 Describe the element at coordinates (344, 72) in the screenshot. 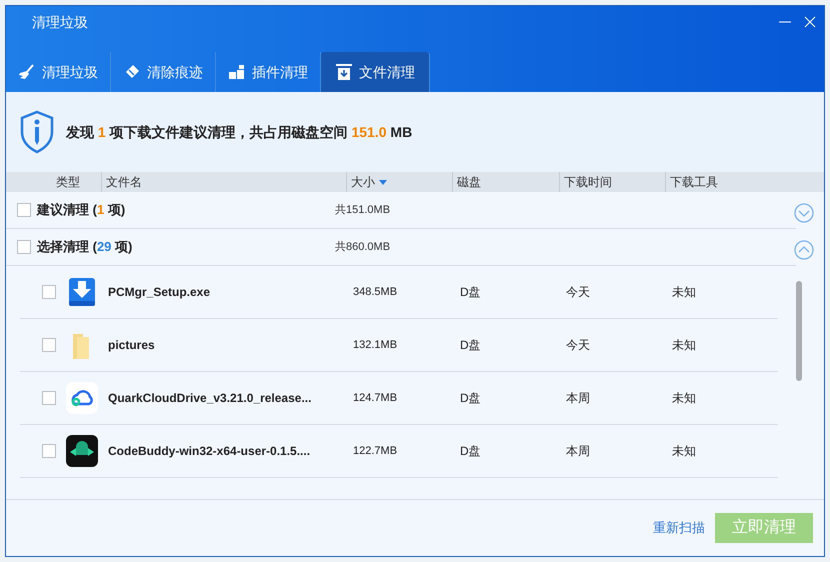

I see `download-box-icon` at that location.